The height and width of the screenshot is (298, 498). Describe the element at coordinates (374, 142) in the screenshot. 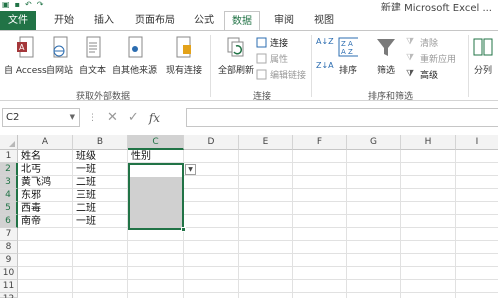

I see `column-header: G` at that location.